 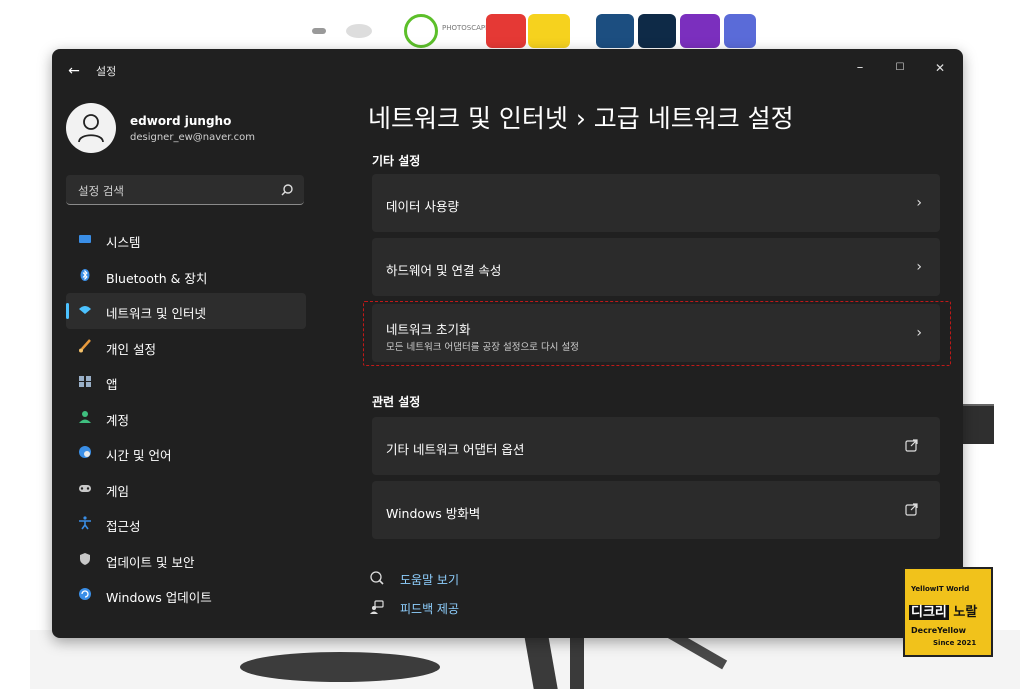 What do you see at coordinates (85, 452) in the screenshot?
I see `globe-clock-icon` at bounding box center [85, 452].